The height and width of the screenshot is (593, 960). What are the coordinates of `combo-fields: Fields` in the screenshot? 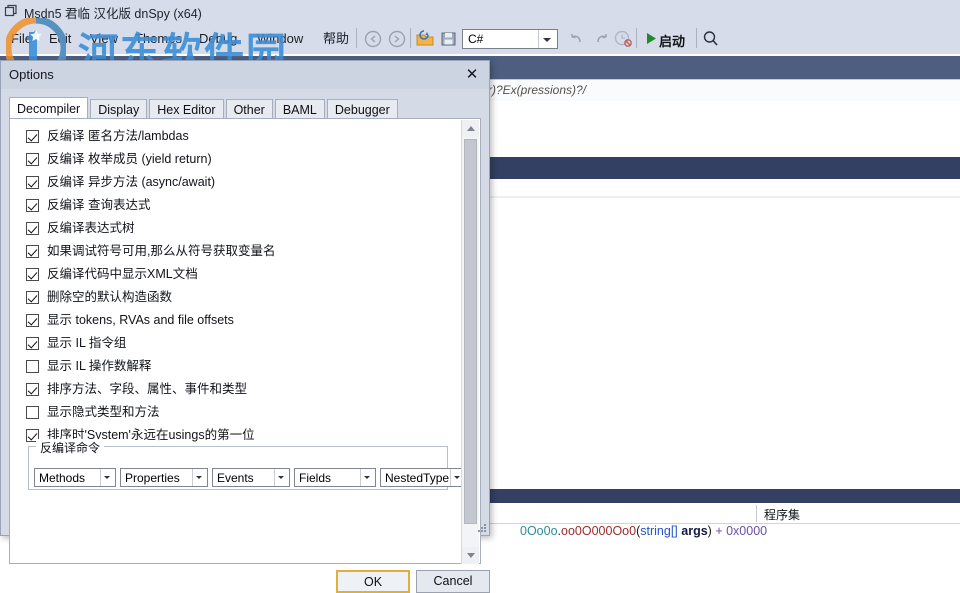 It's located at (335, 477).